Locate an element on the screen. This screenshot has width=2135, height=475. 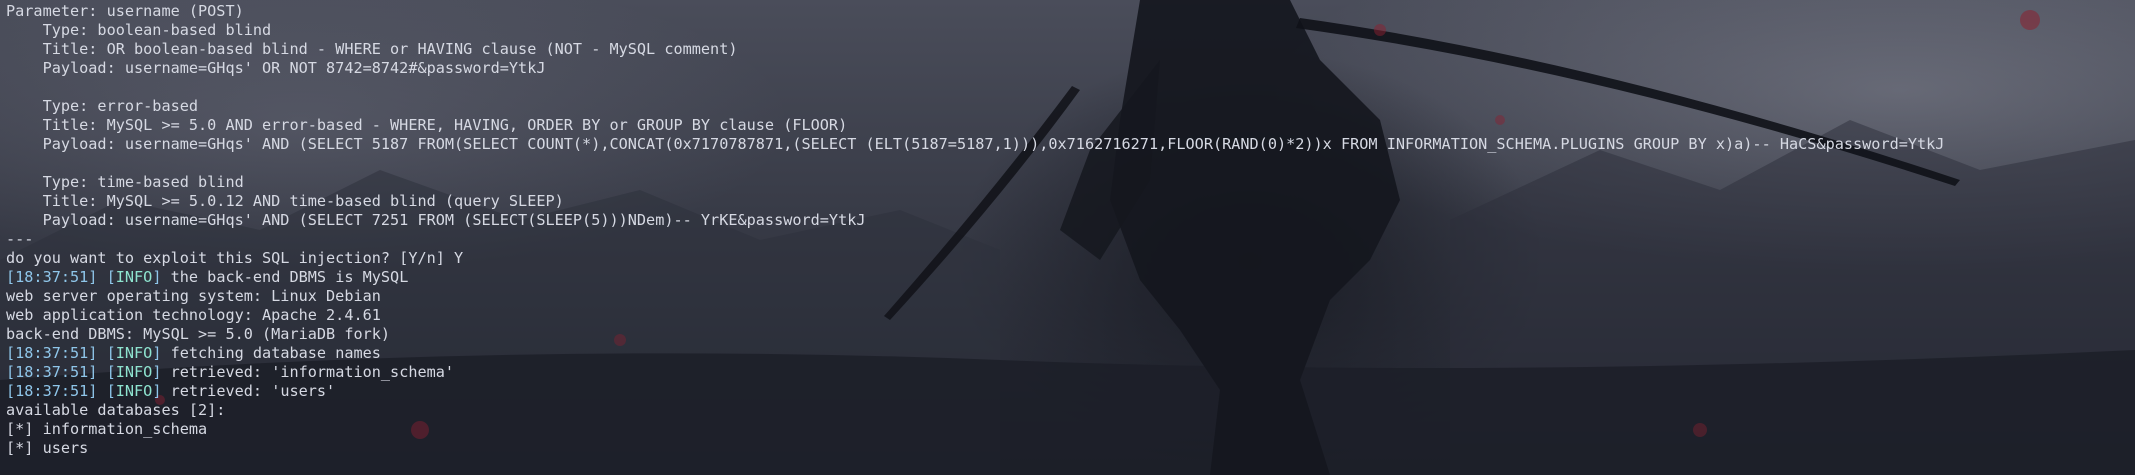
technique-type-line: Type: boolean-based blind is located at coordinates (139, 30).